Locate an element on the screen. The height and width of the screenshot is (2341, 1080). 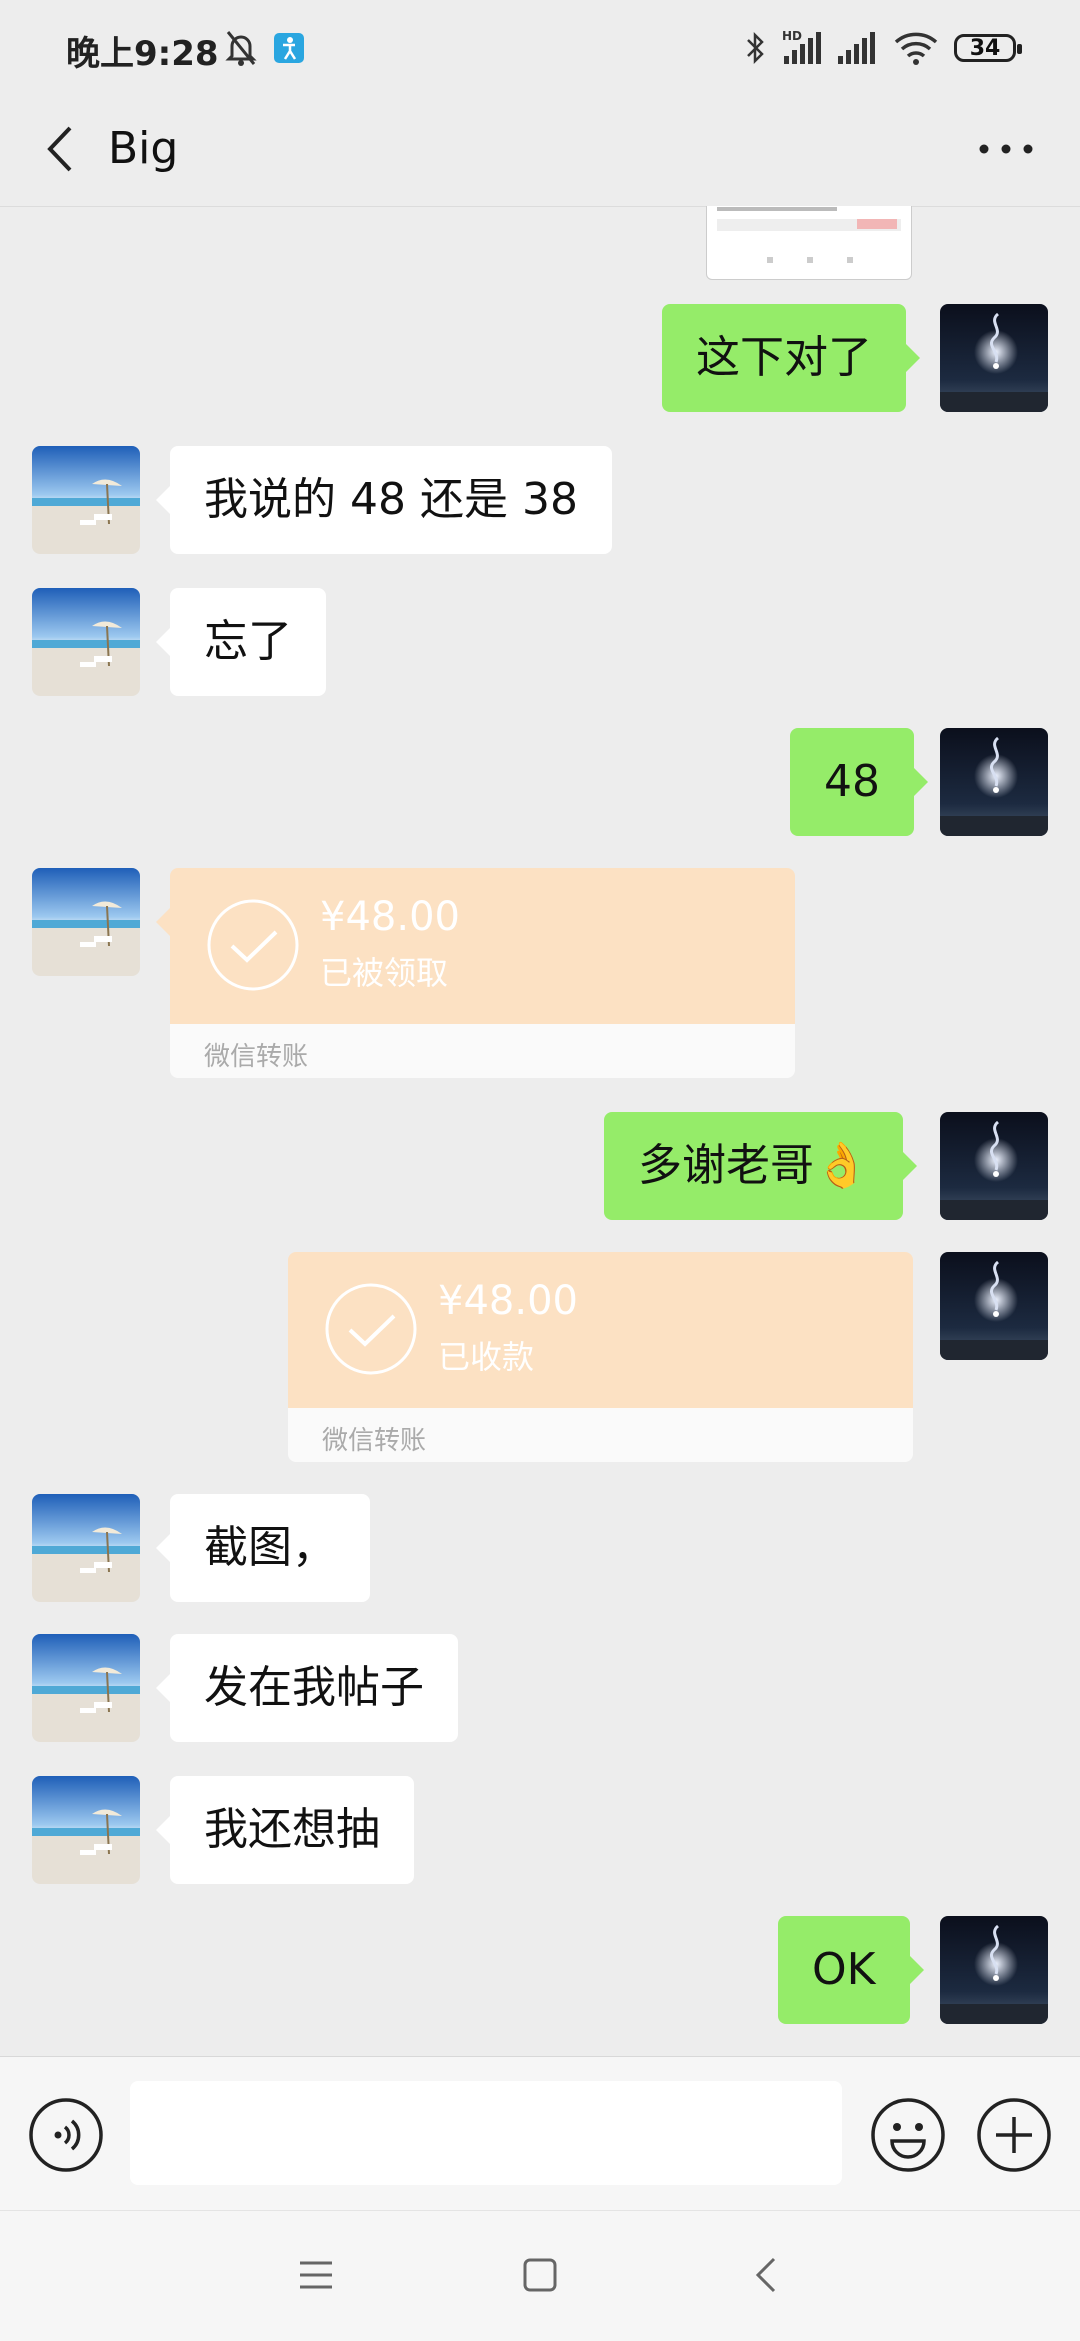
transfer-card-outgoing: ¥48.00 已收款 微信转账 is located at coordinates (600, 1357).